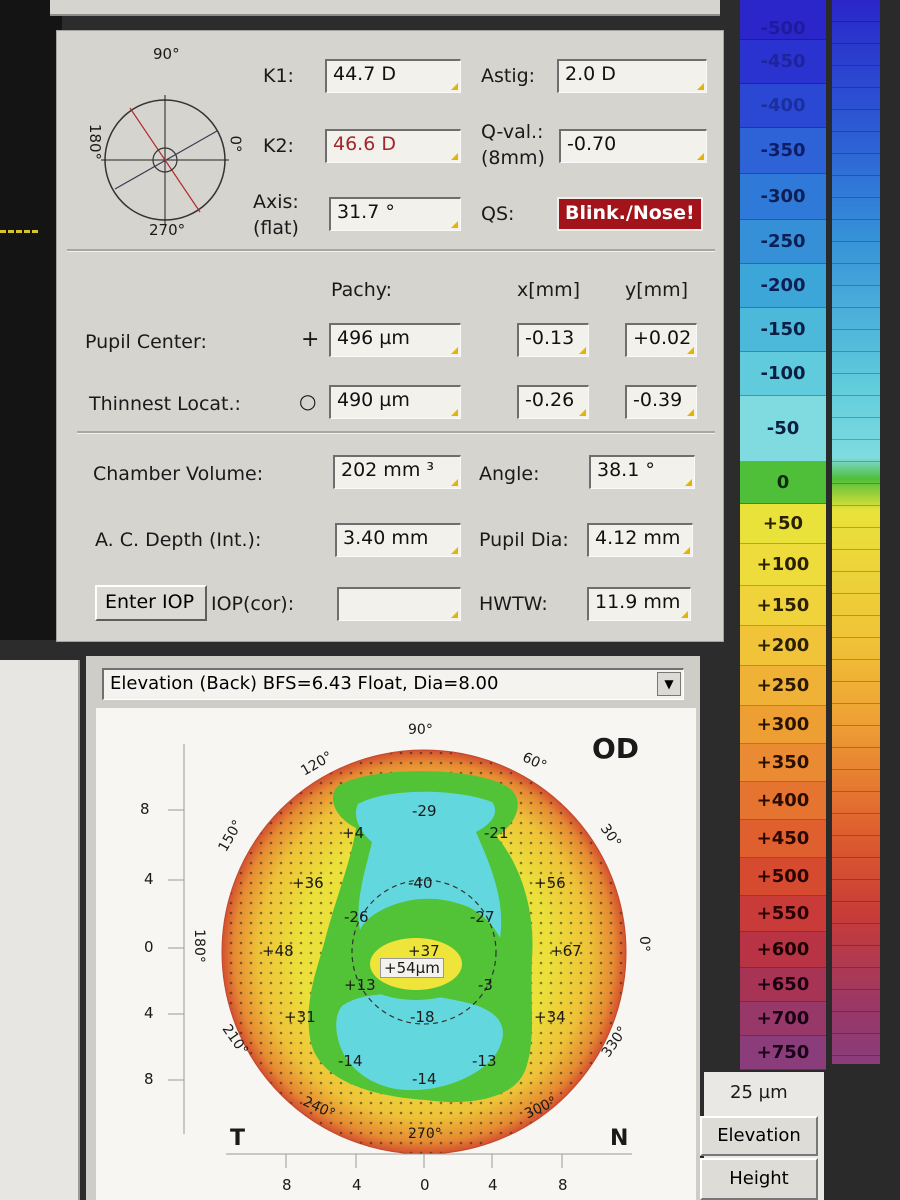 Image resolution: width=900 pixels, height=1200 pixels. I want to click on map-value: +4, so click(353, 833).